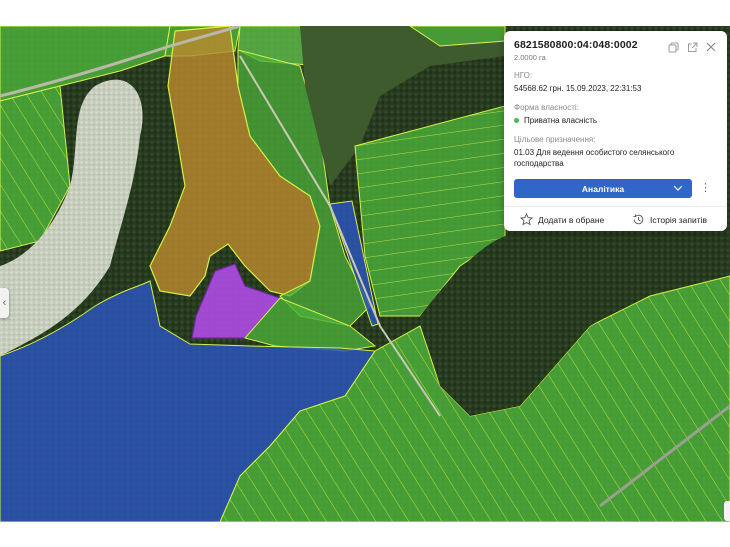 This screenshot has height=547, width=730. What do you see at coordinates (678, 188) in the screenshot?
I see `chevron-down-icon` at bounding box center [678, 188].